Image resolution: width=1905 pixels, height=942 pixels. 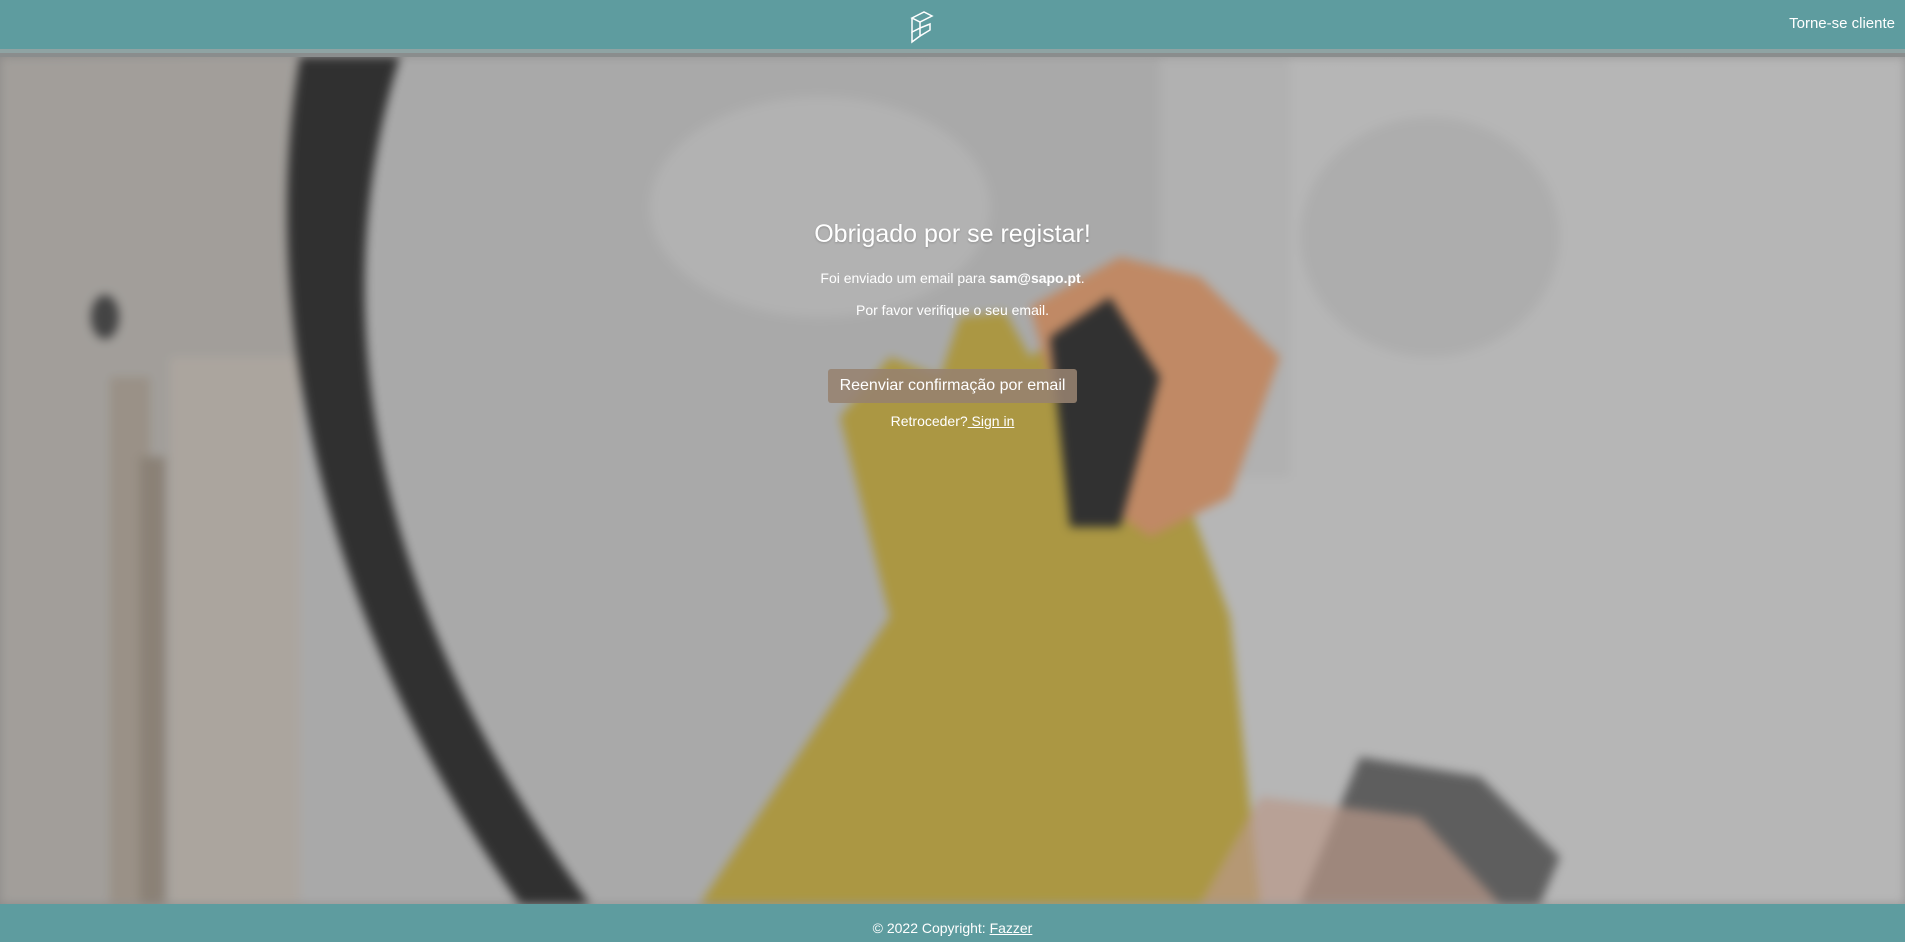 I want to click on back-prompt: Retroceder? Sign in, so click(x=952, y=421).